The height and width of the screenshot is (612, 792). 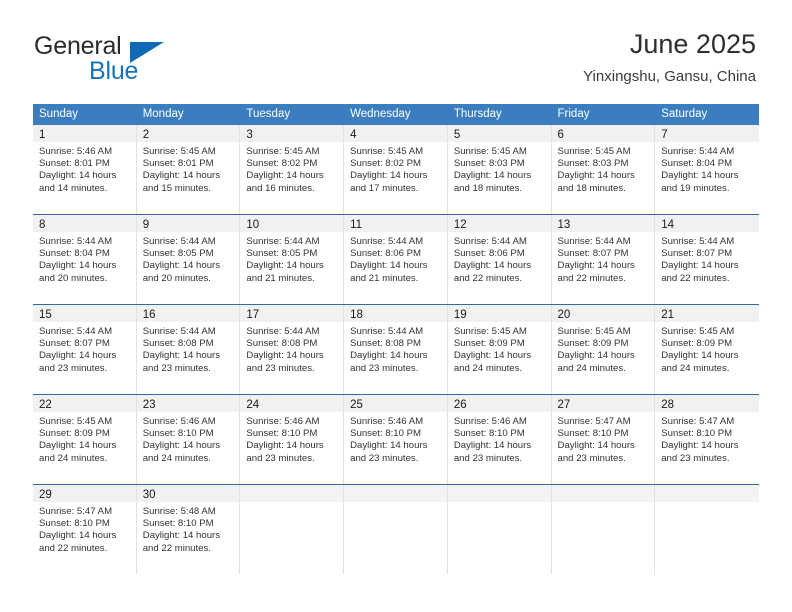 I want to click on day-number: 7, so click(x=664, y=135).